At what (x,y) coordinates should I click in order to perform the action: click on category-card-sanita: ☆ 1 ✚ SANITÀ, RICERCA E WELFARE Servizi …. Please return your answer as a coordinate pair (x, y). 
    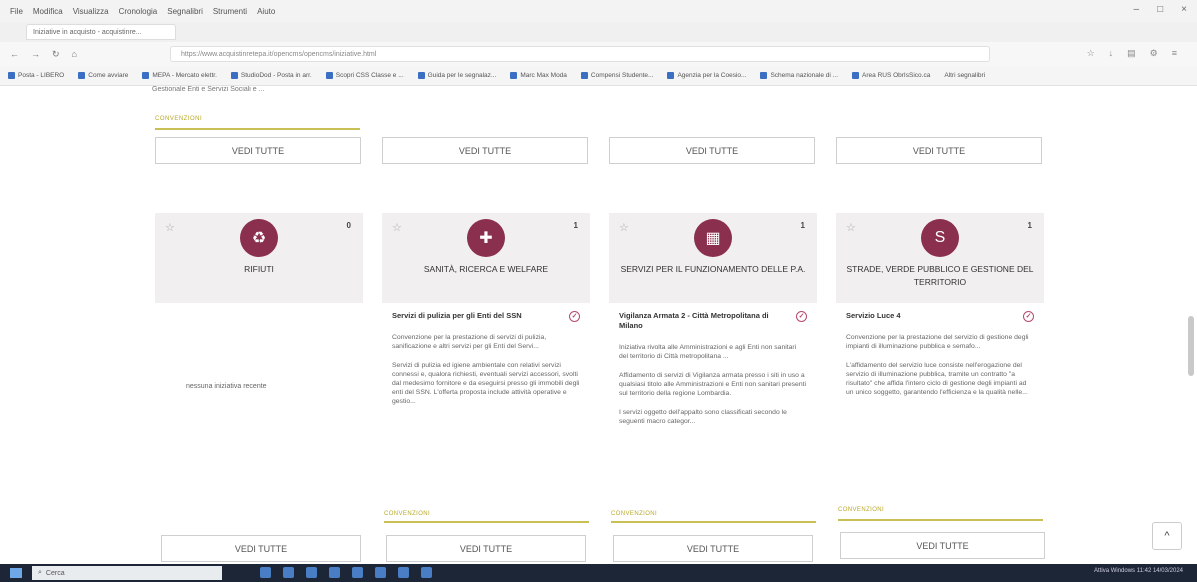
    Looking at the image, I should click on (486, 318).